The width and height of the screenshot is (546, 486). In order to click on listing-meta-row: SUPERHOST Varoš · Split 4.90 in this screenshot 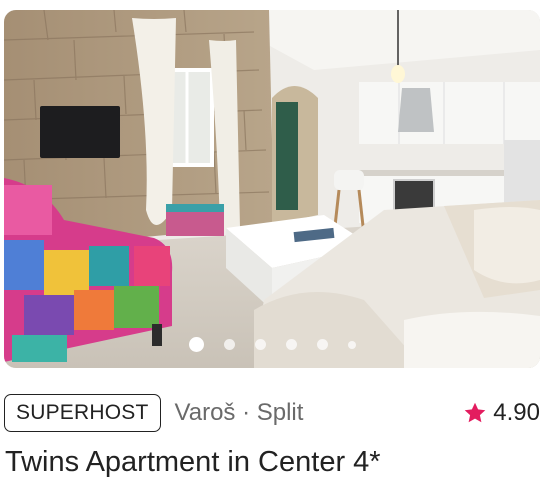, I will do `click(272, 413)`.